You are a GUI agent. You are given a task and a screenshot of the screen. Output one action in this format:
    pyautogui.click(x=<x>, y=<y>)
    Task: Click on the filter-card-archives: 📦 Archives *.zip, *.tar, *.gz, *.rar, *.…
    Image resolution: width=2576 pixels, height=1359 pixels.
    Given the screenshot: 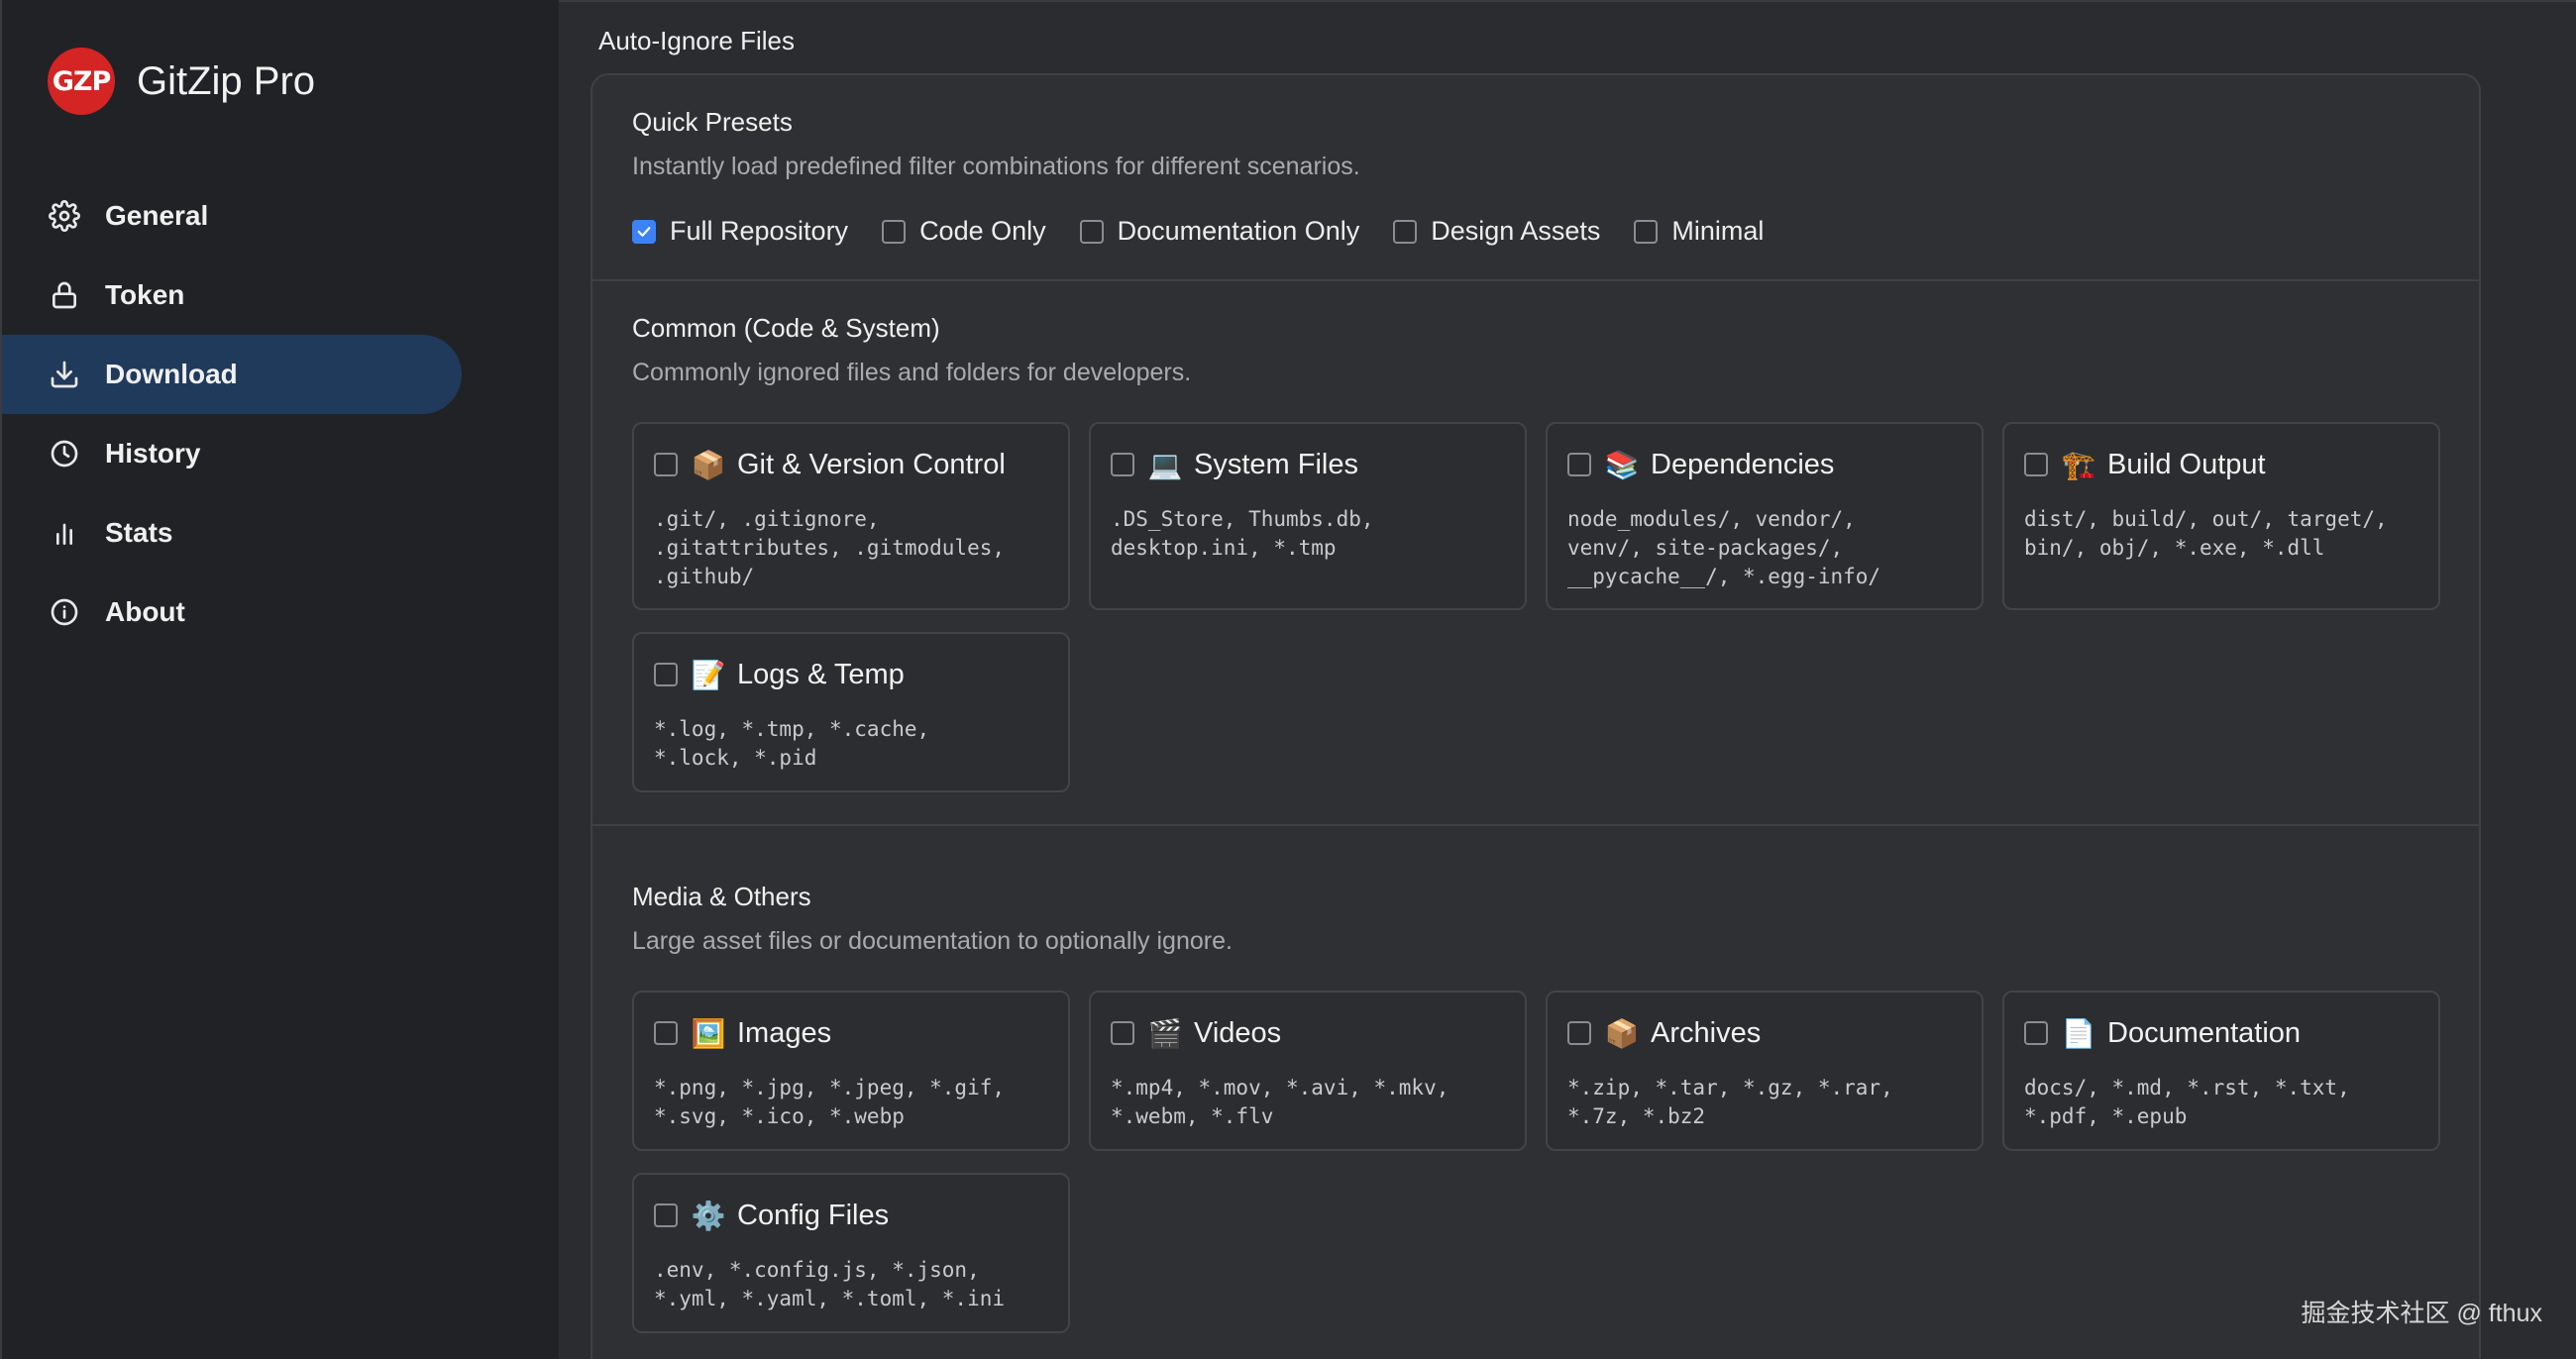 What is the action you would take?
    pyautogui.click(x=1765, y=1071)
    